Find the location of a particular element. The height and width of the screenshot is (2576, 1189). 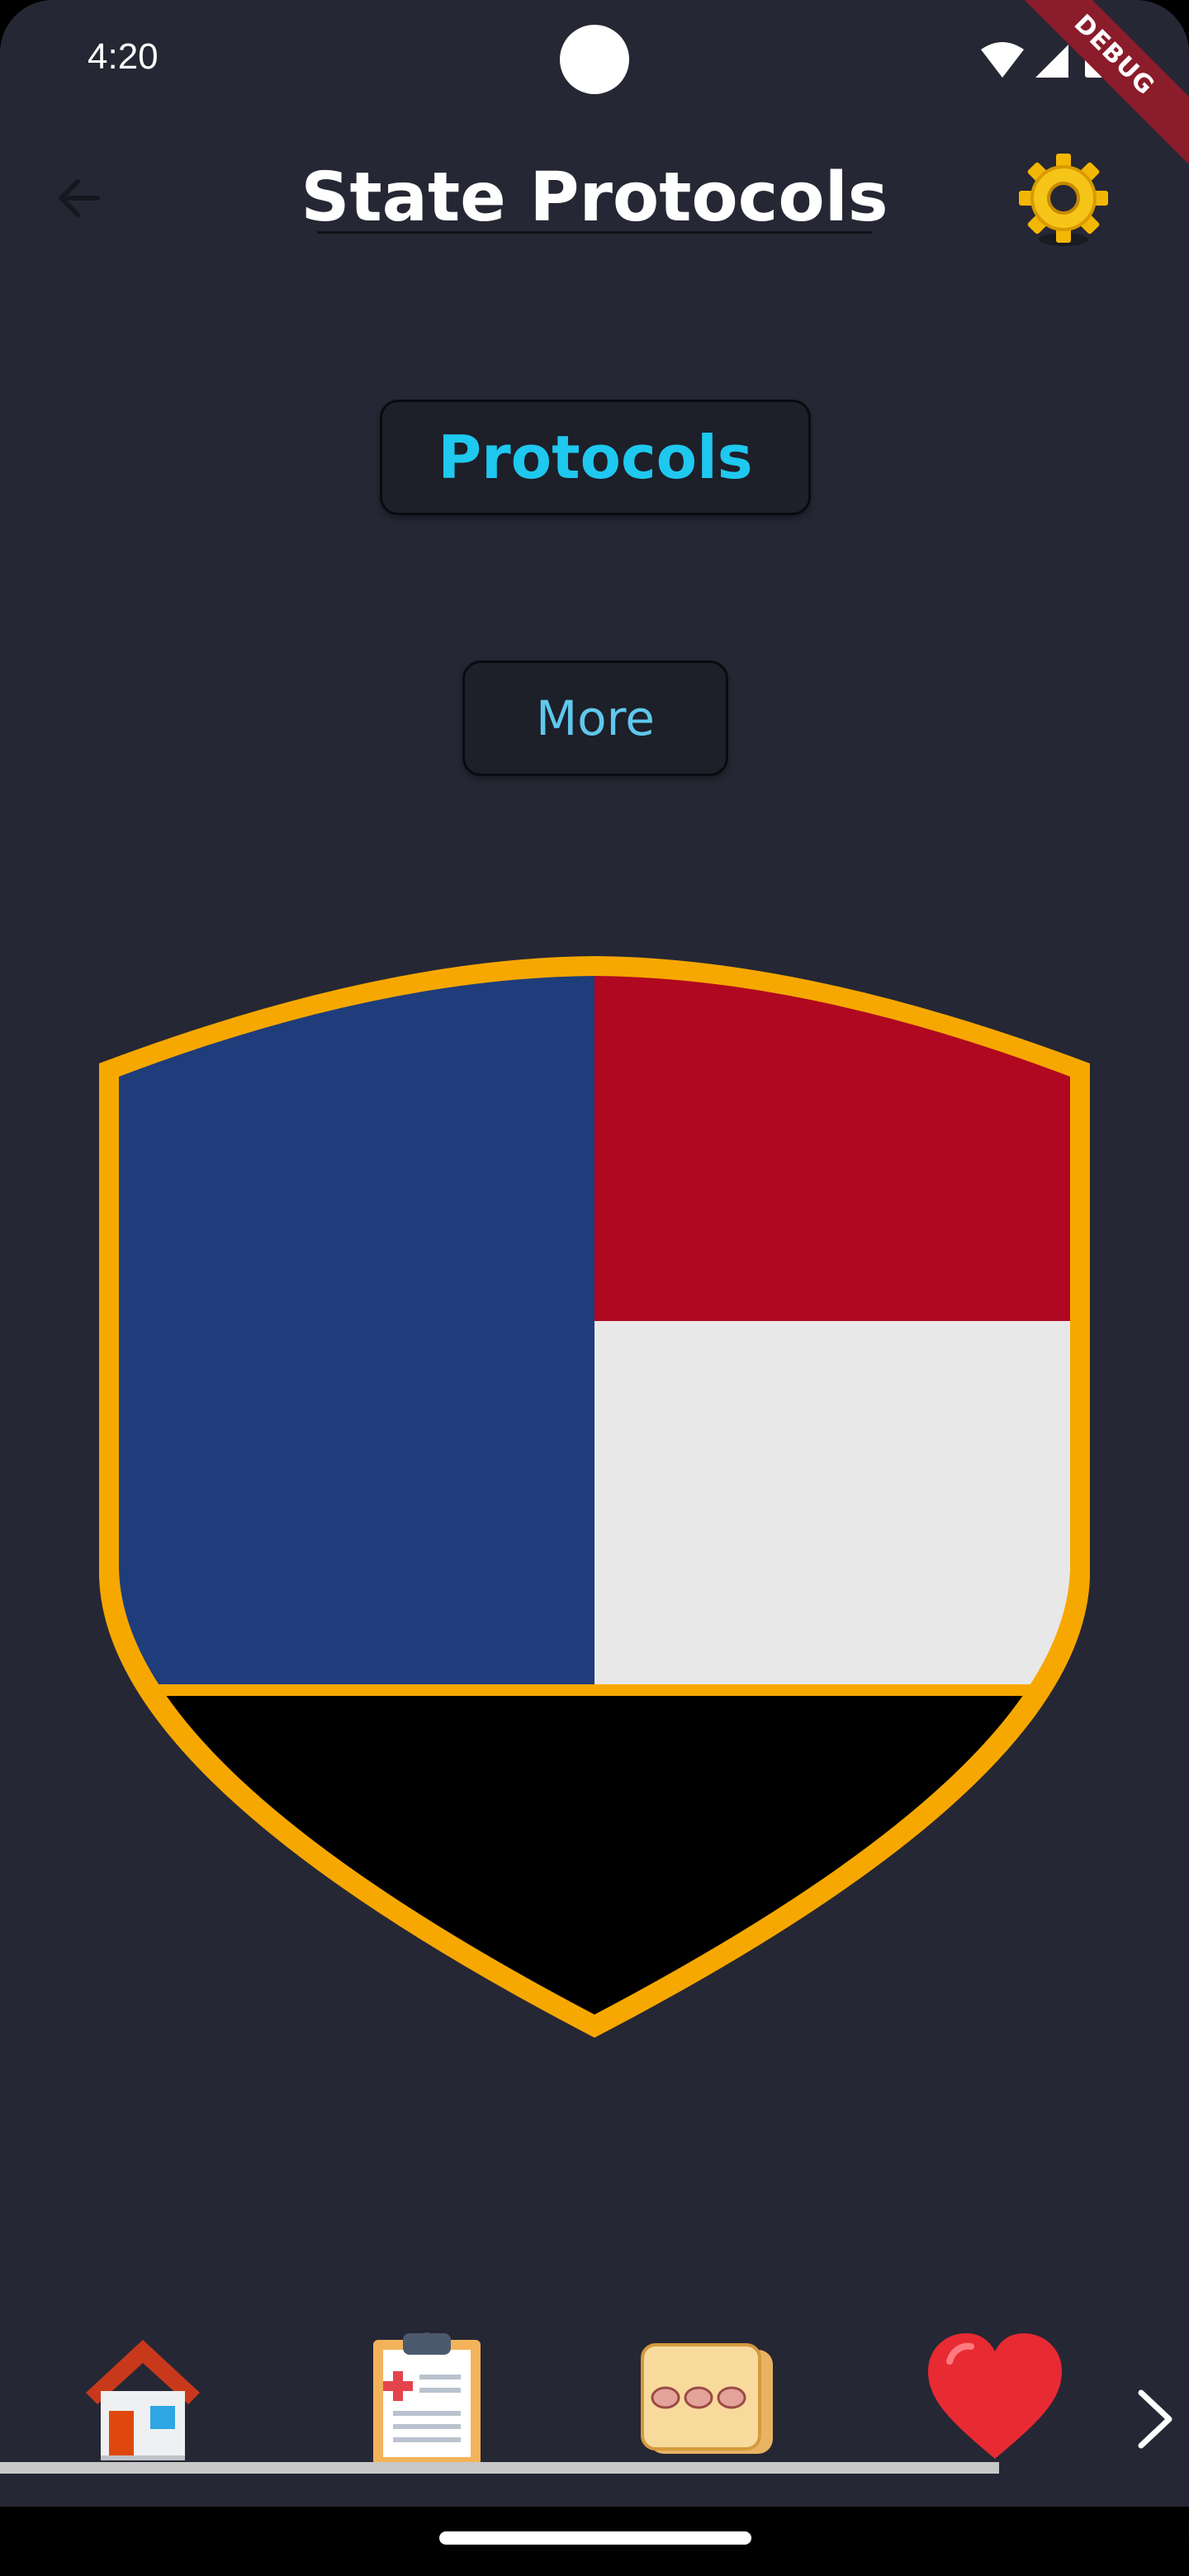

shield-black-field is located at coordinates (594, 1855).